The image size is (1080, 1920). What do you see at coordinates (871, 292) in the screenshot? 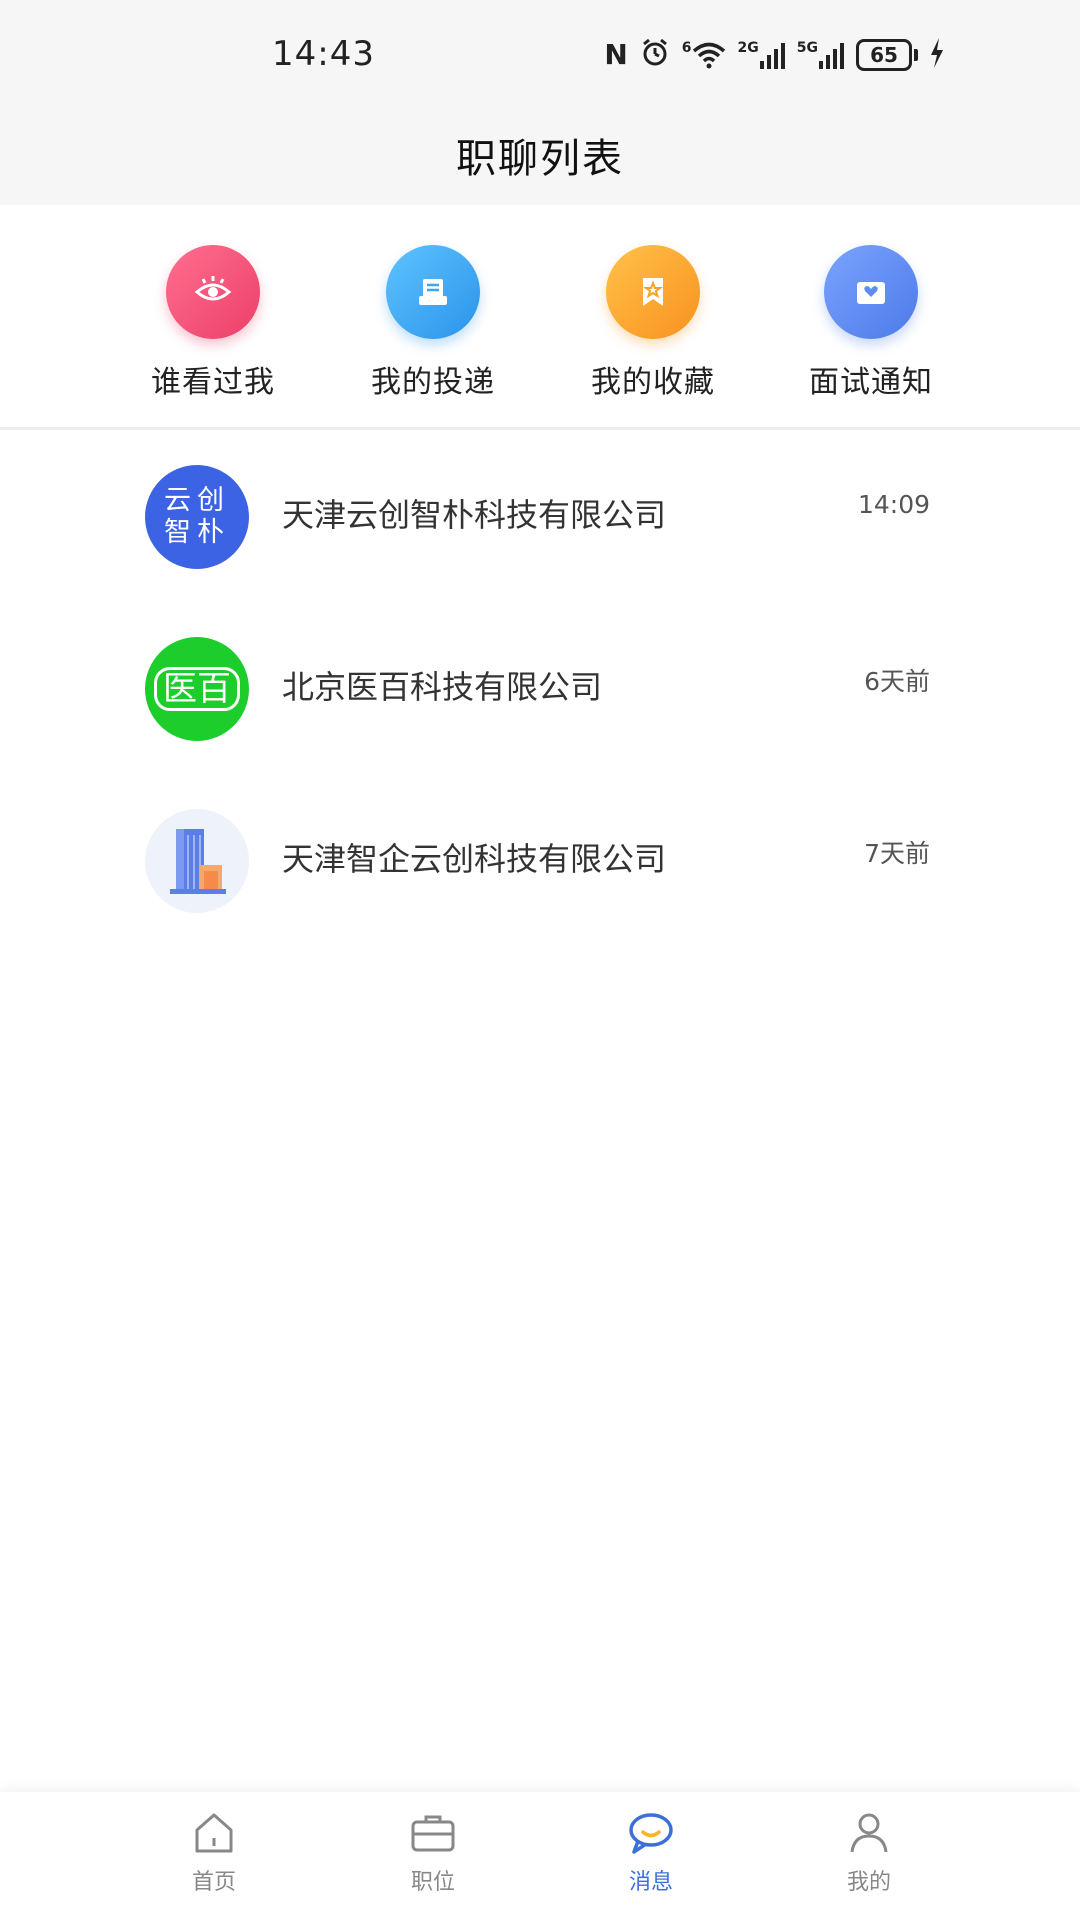
I see `envelope-heart-icon` at bounding box center [871, 292].